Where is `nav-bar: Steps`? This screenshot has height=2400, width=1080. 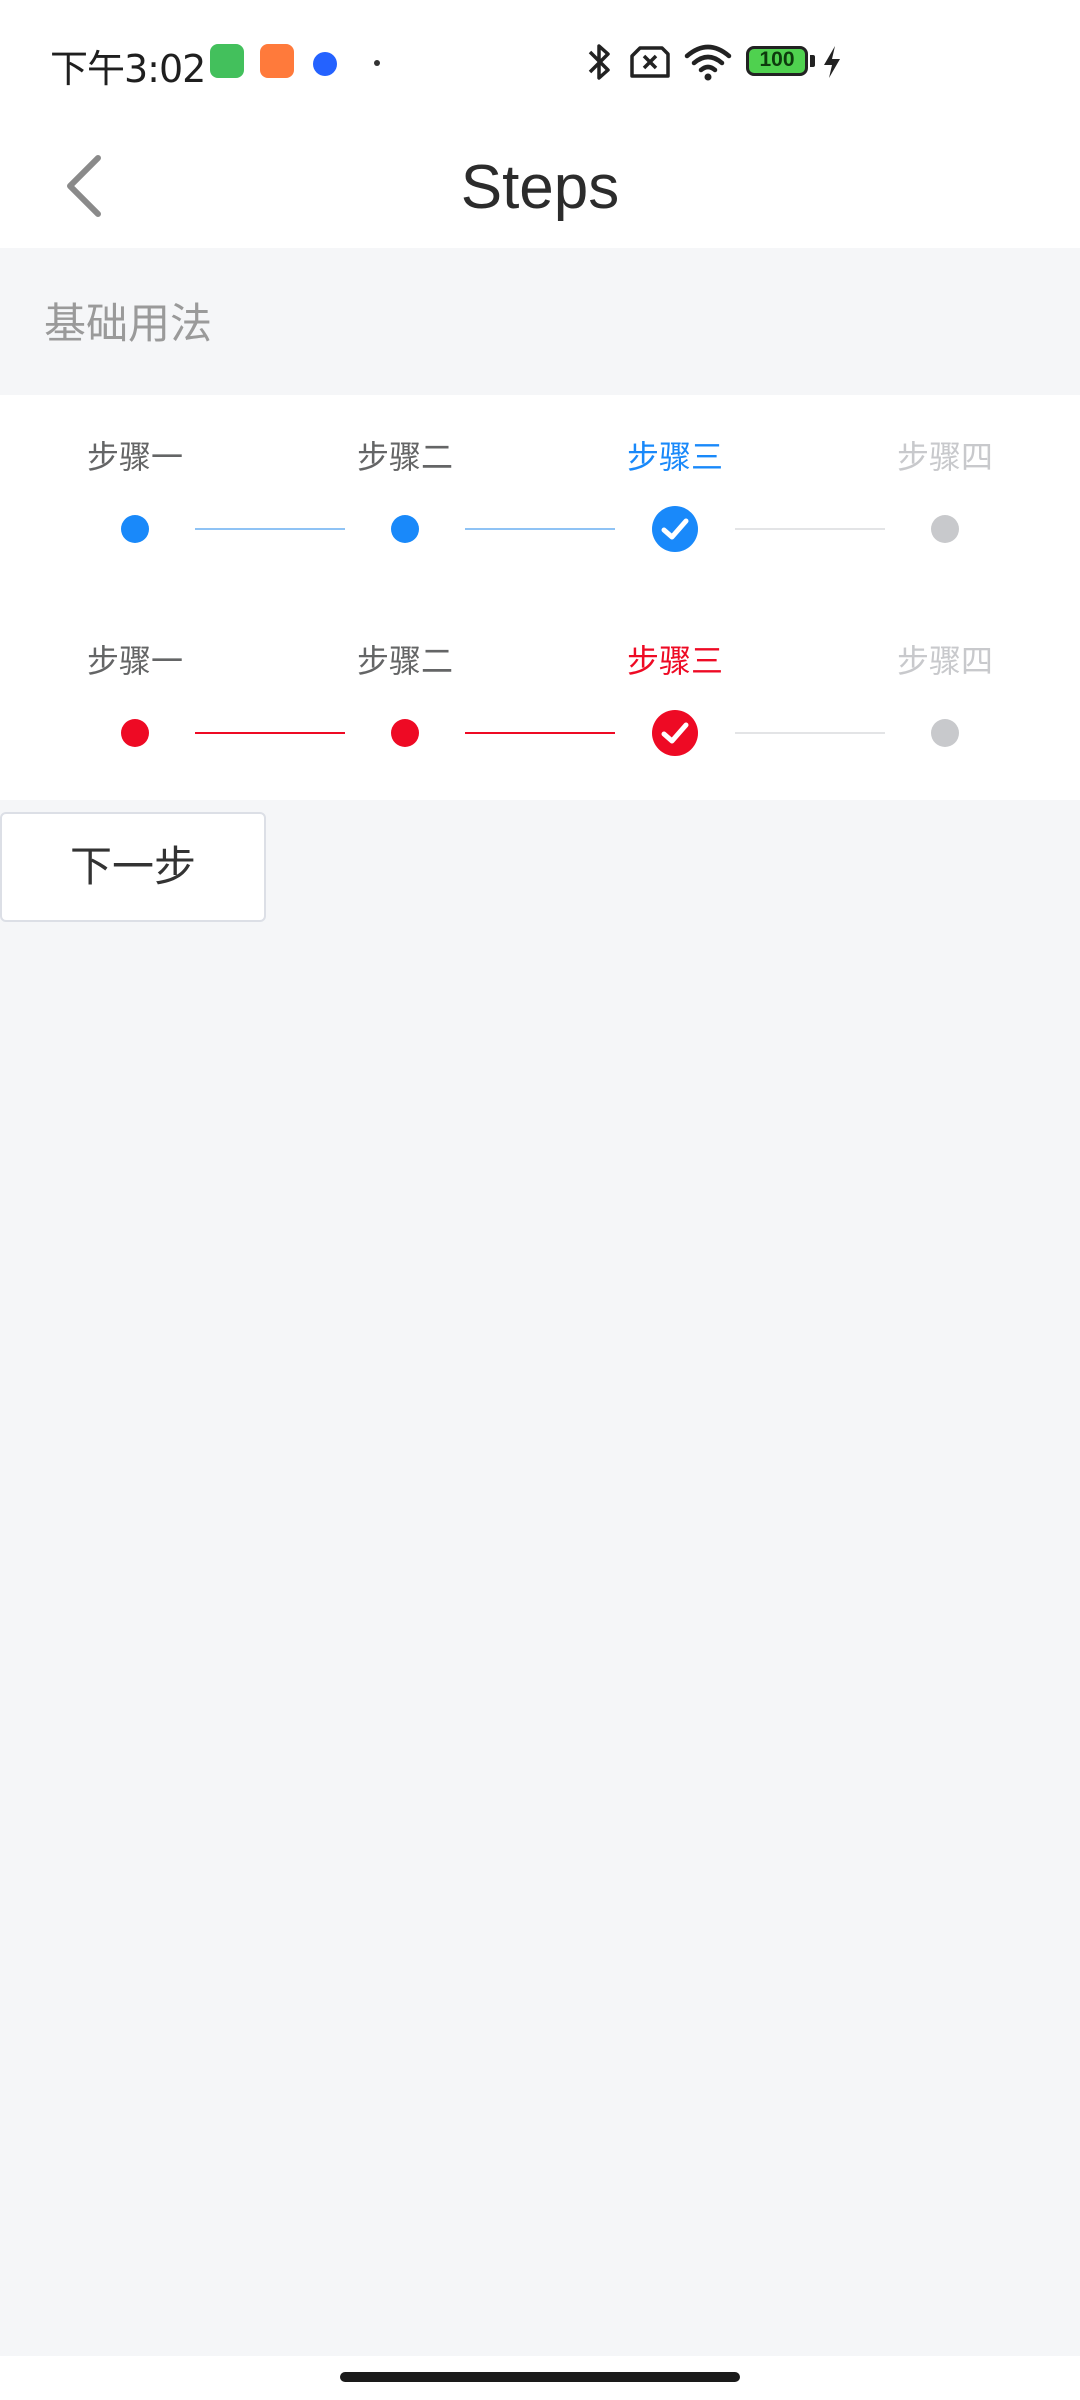 nav-bar: Steps is located at coordinates (540, 186).